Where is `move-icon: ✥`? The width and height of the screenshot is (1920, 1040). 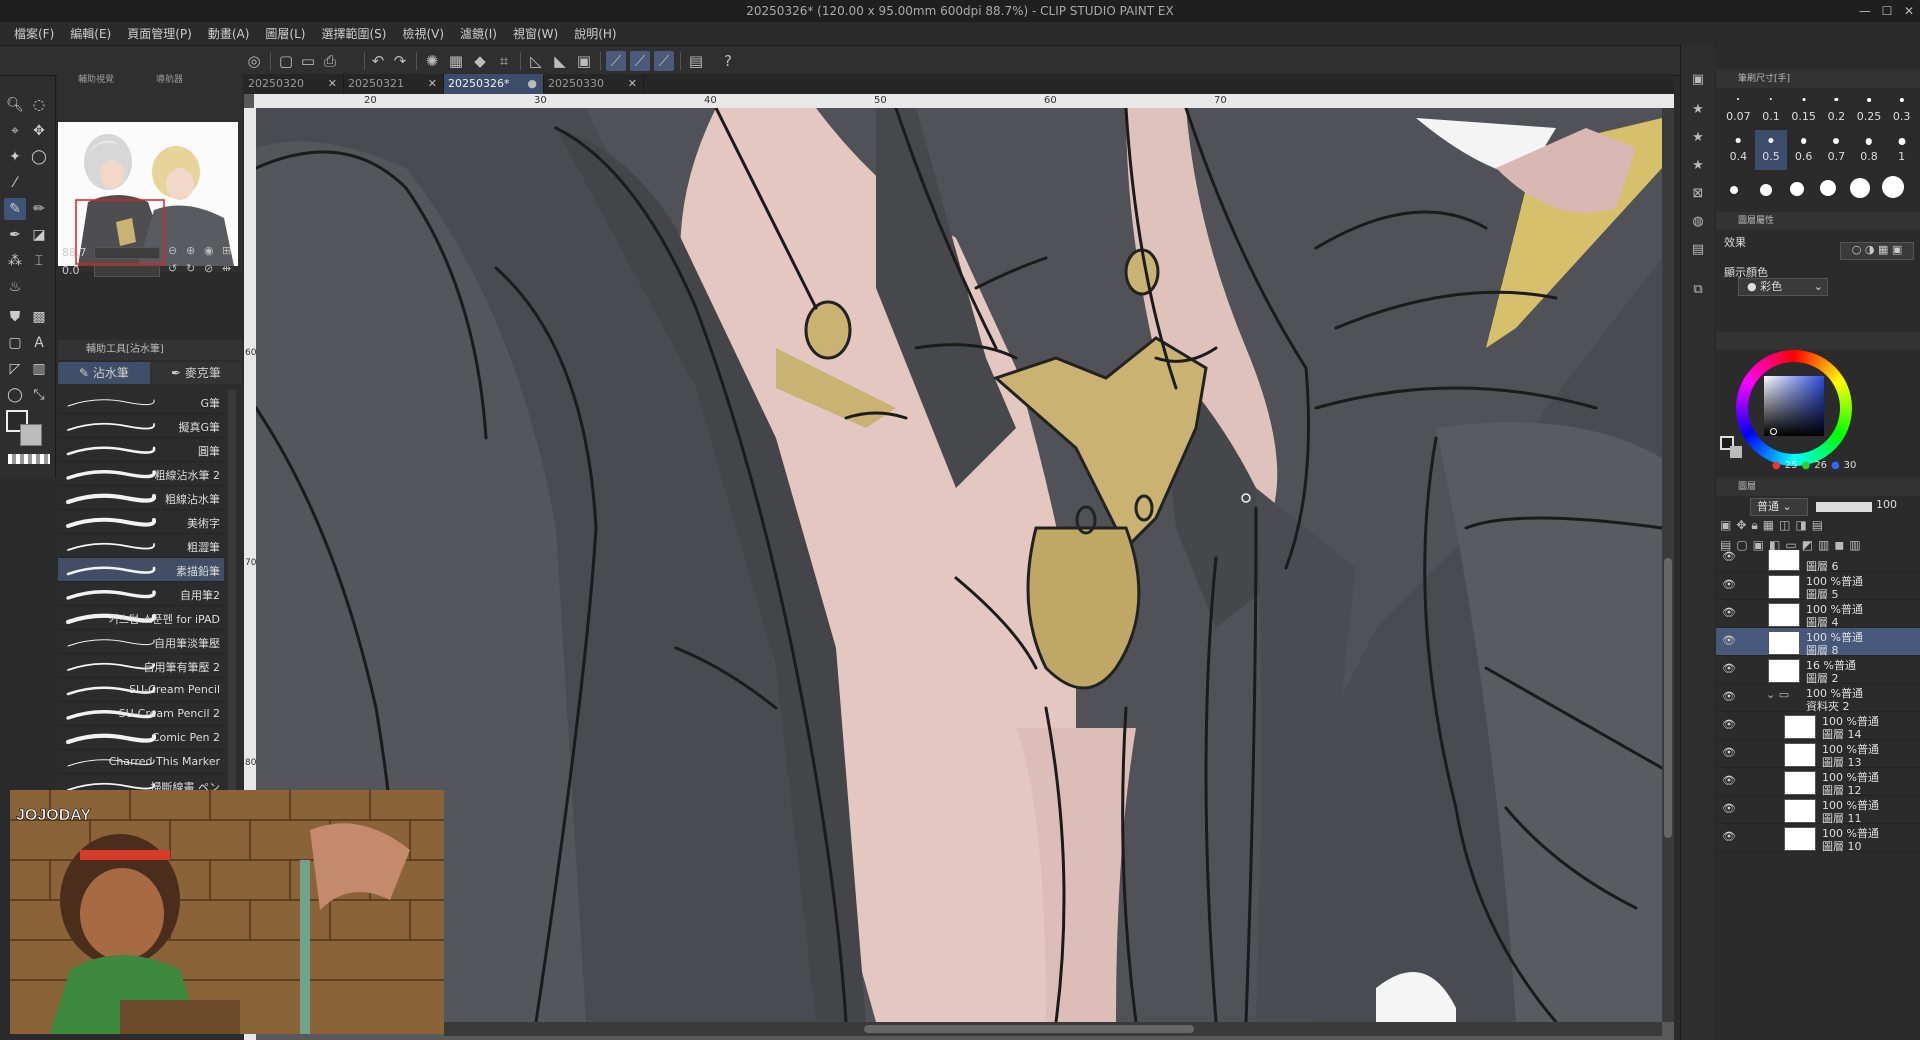
move-icon: ✥ is located at coordinates (39, 131).